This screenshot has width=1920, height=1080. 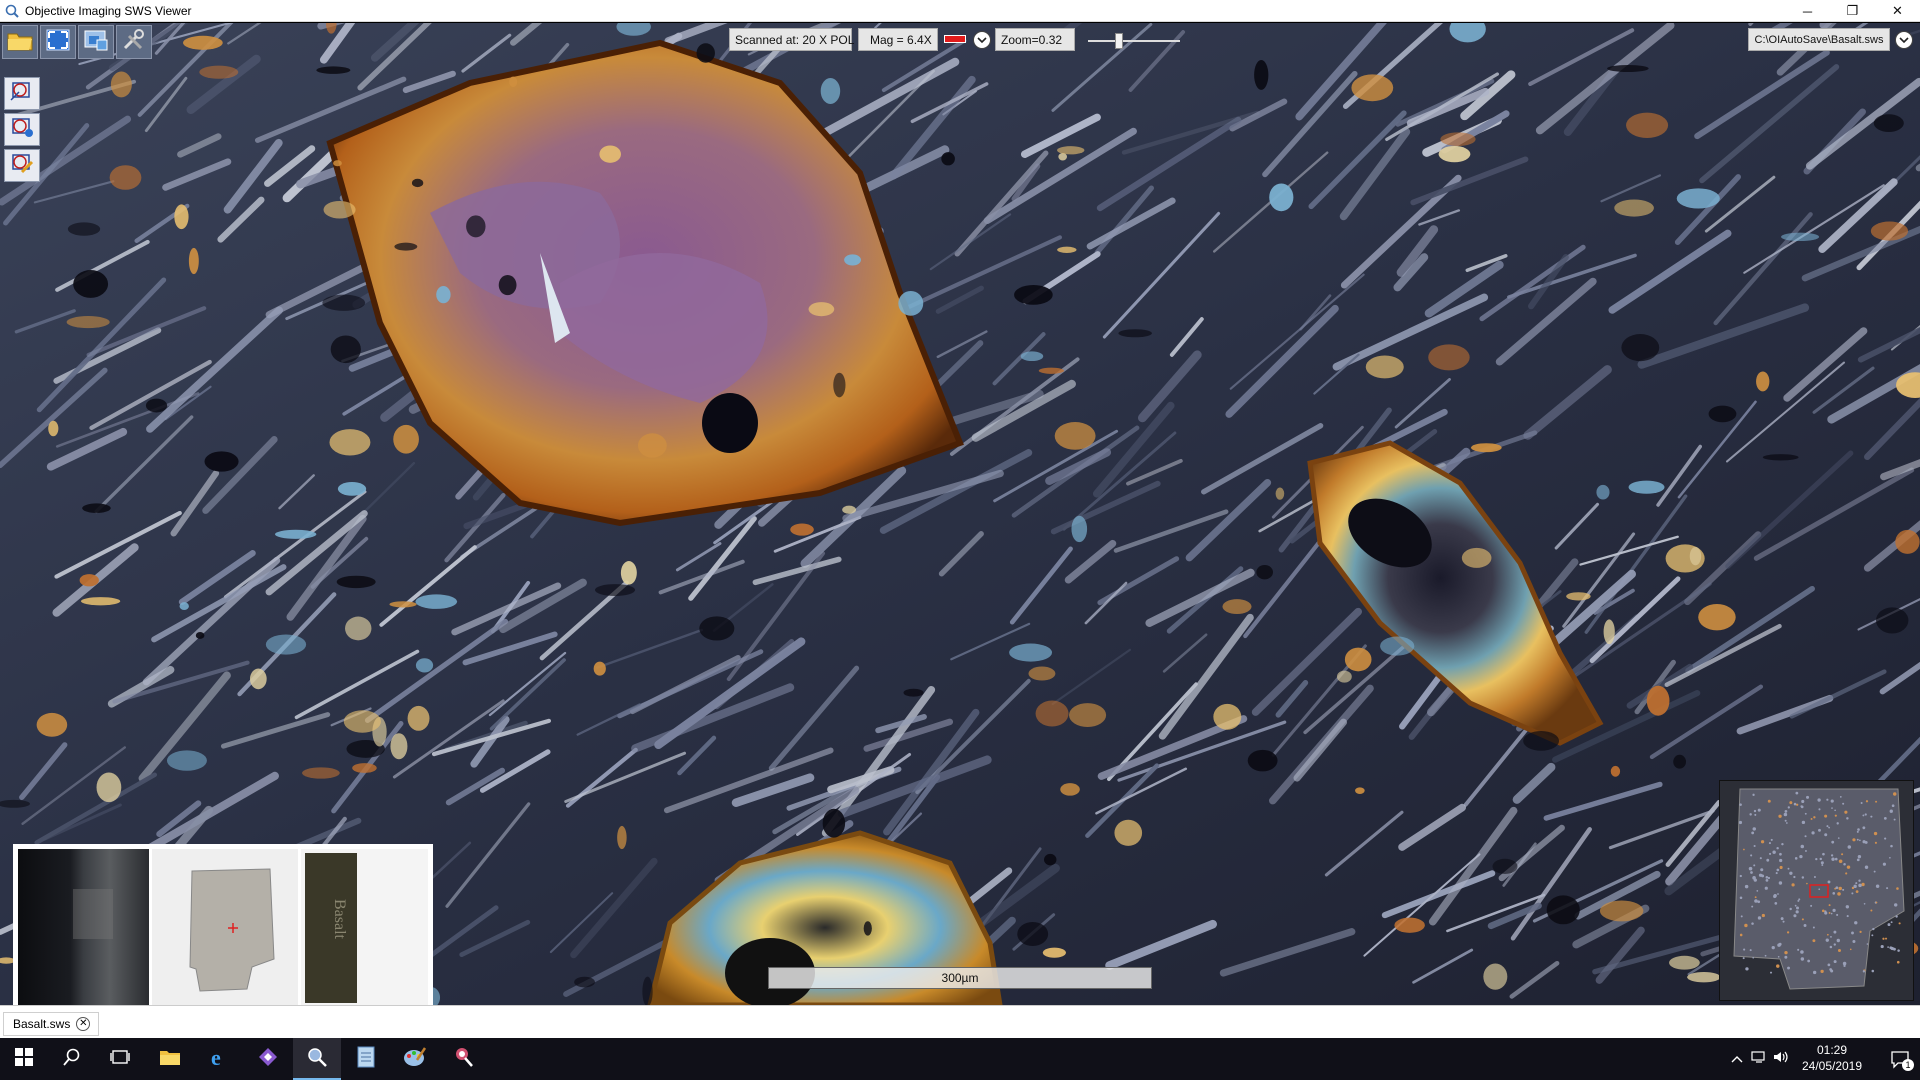 I want to click on document-tab-strip: Basalt.sws ✕, so click(x=960, y=1021).